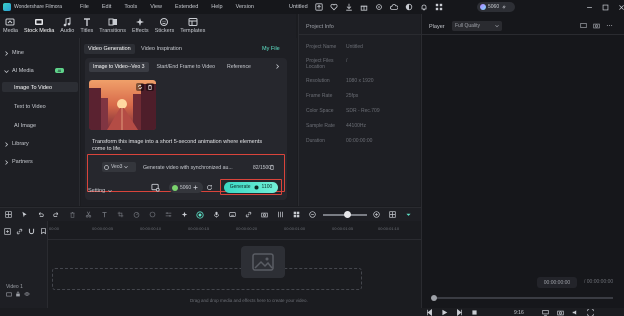 Image resolution: width=624 pixels, height=316 pixels. What do you see at coordinates (272, 167) in the screenshot?
I see `trash-icon` at bounding box center [272, 167].